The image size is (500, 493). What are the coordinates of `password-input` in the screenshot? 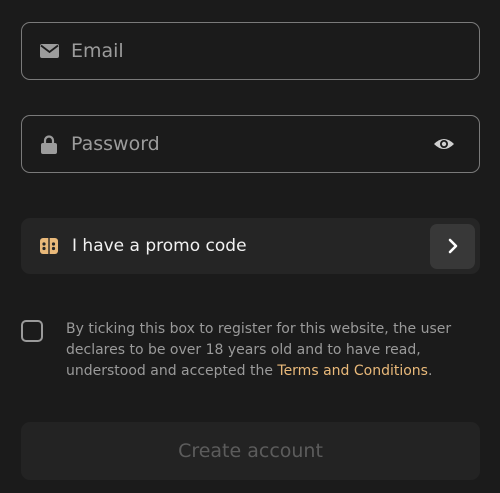 It's located at (251, 144).